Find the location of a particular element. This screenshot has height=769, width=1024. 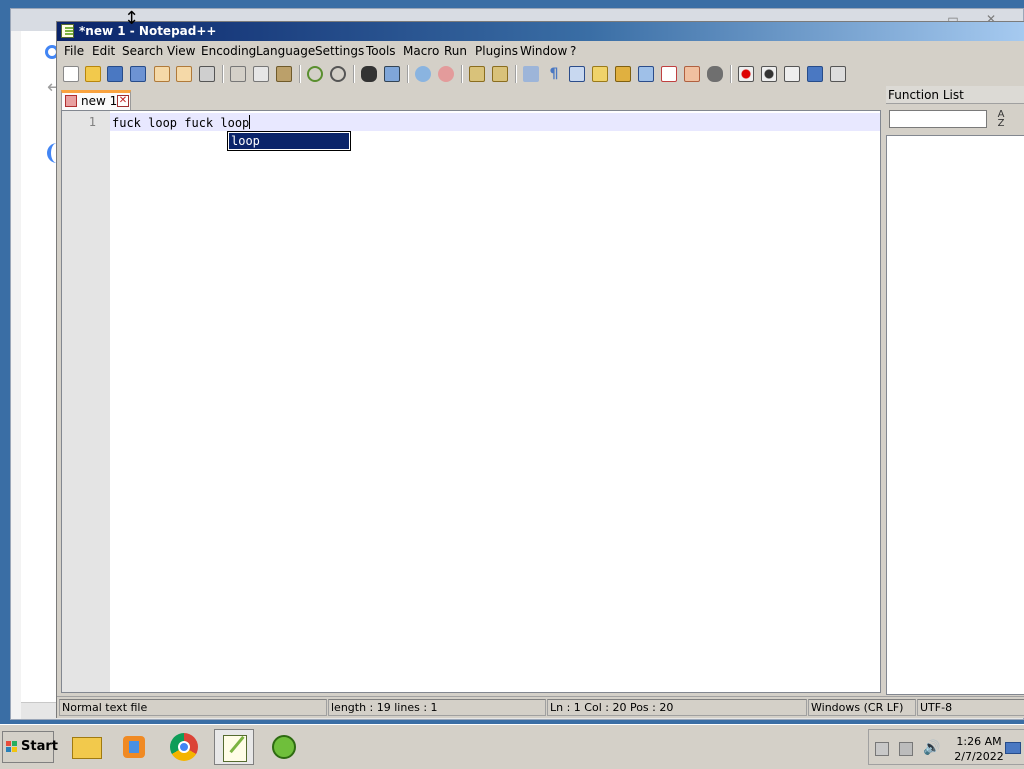

user-lang-icon is located at coordinates (600, 74).